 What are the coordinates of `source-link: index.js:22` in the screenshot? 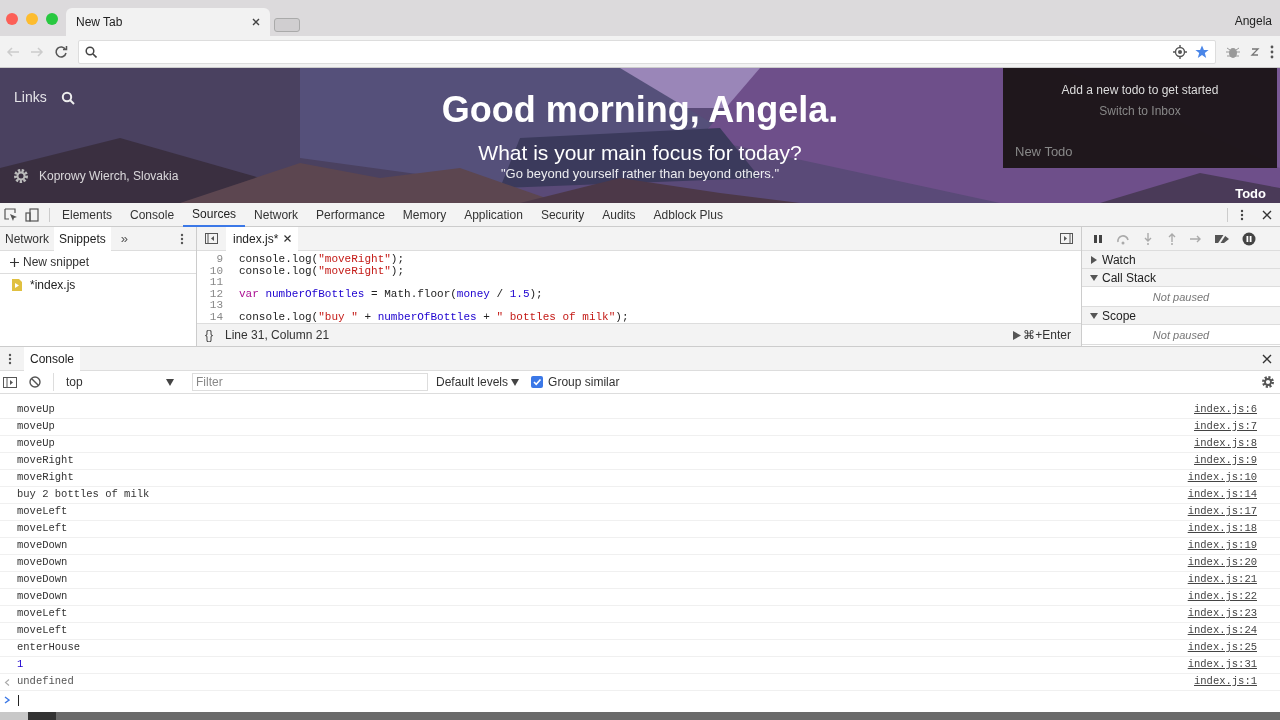 It's located at (1222, 597).